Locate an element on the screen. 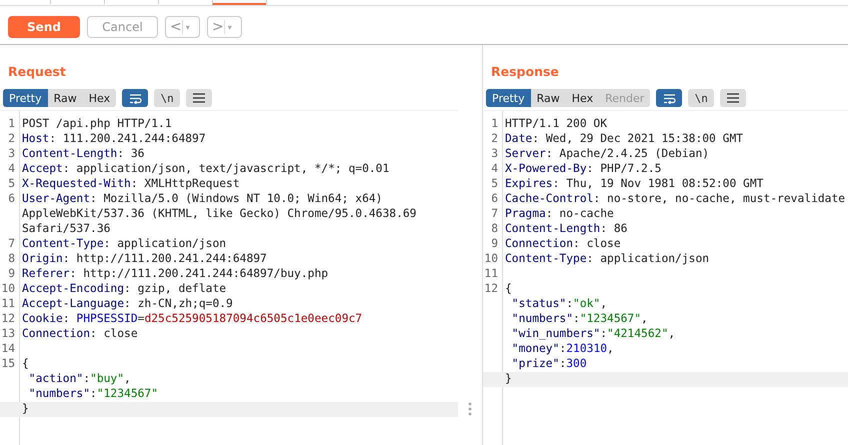 The height and width of the screenshot is (445, 848). code-line: "money":210310, is located at coordinates (562, 349).